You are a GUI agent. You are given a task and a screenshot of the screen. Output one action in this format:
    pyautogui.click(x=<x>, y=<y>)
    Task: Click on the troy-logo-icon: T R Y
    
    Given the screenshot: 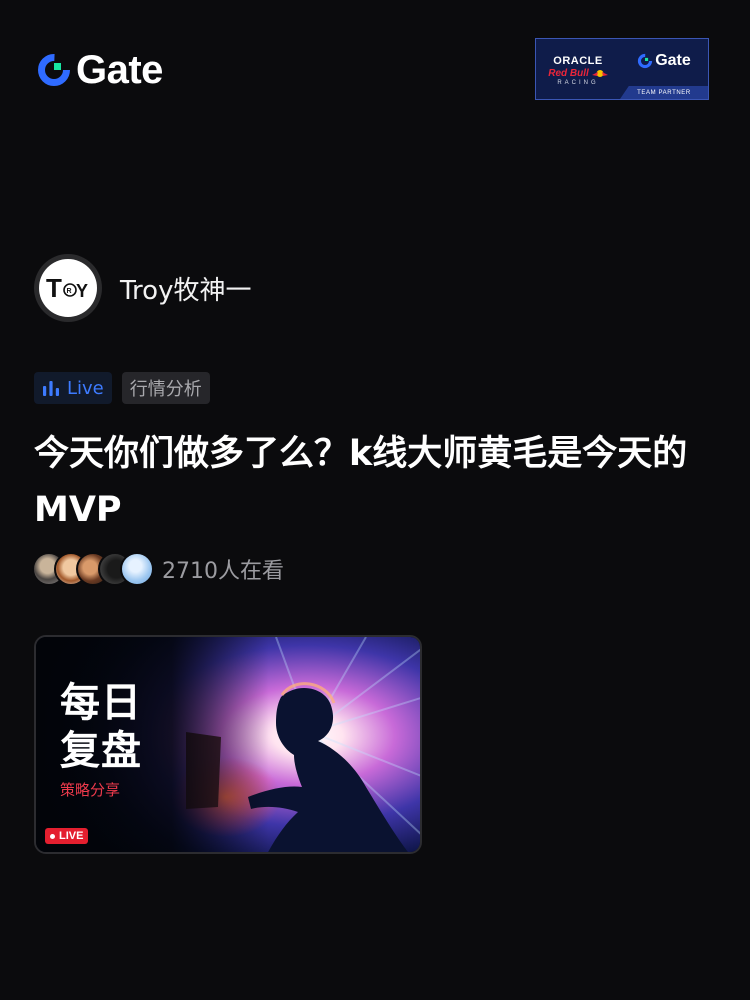 What is the action you would take?
    pyautogui.click(x=67, y=288)
    